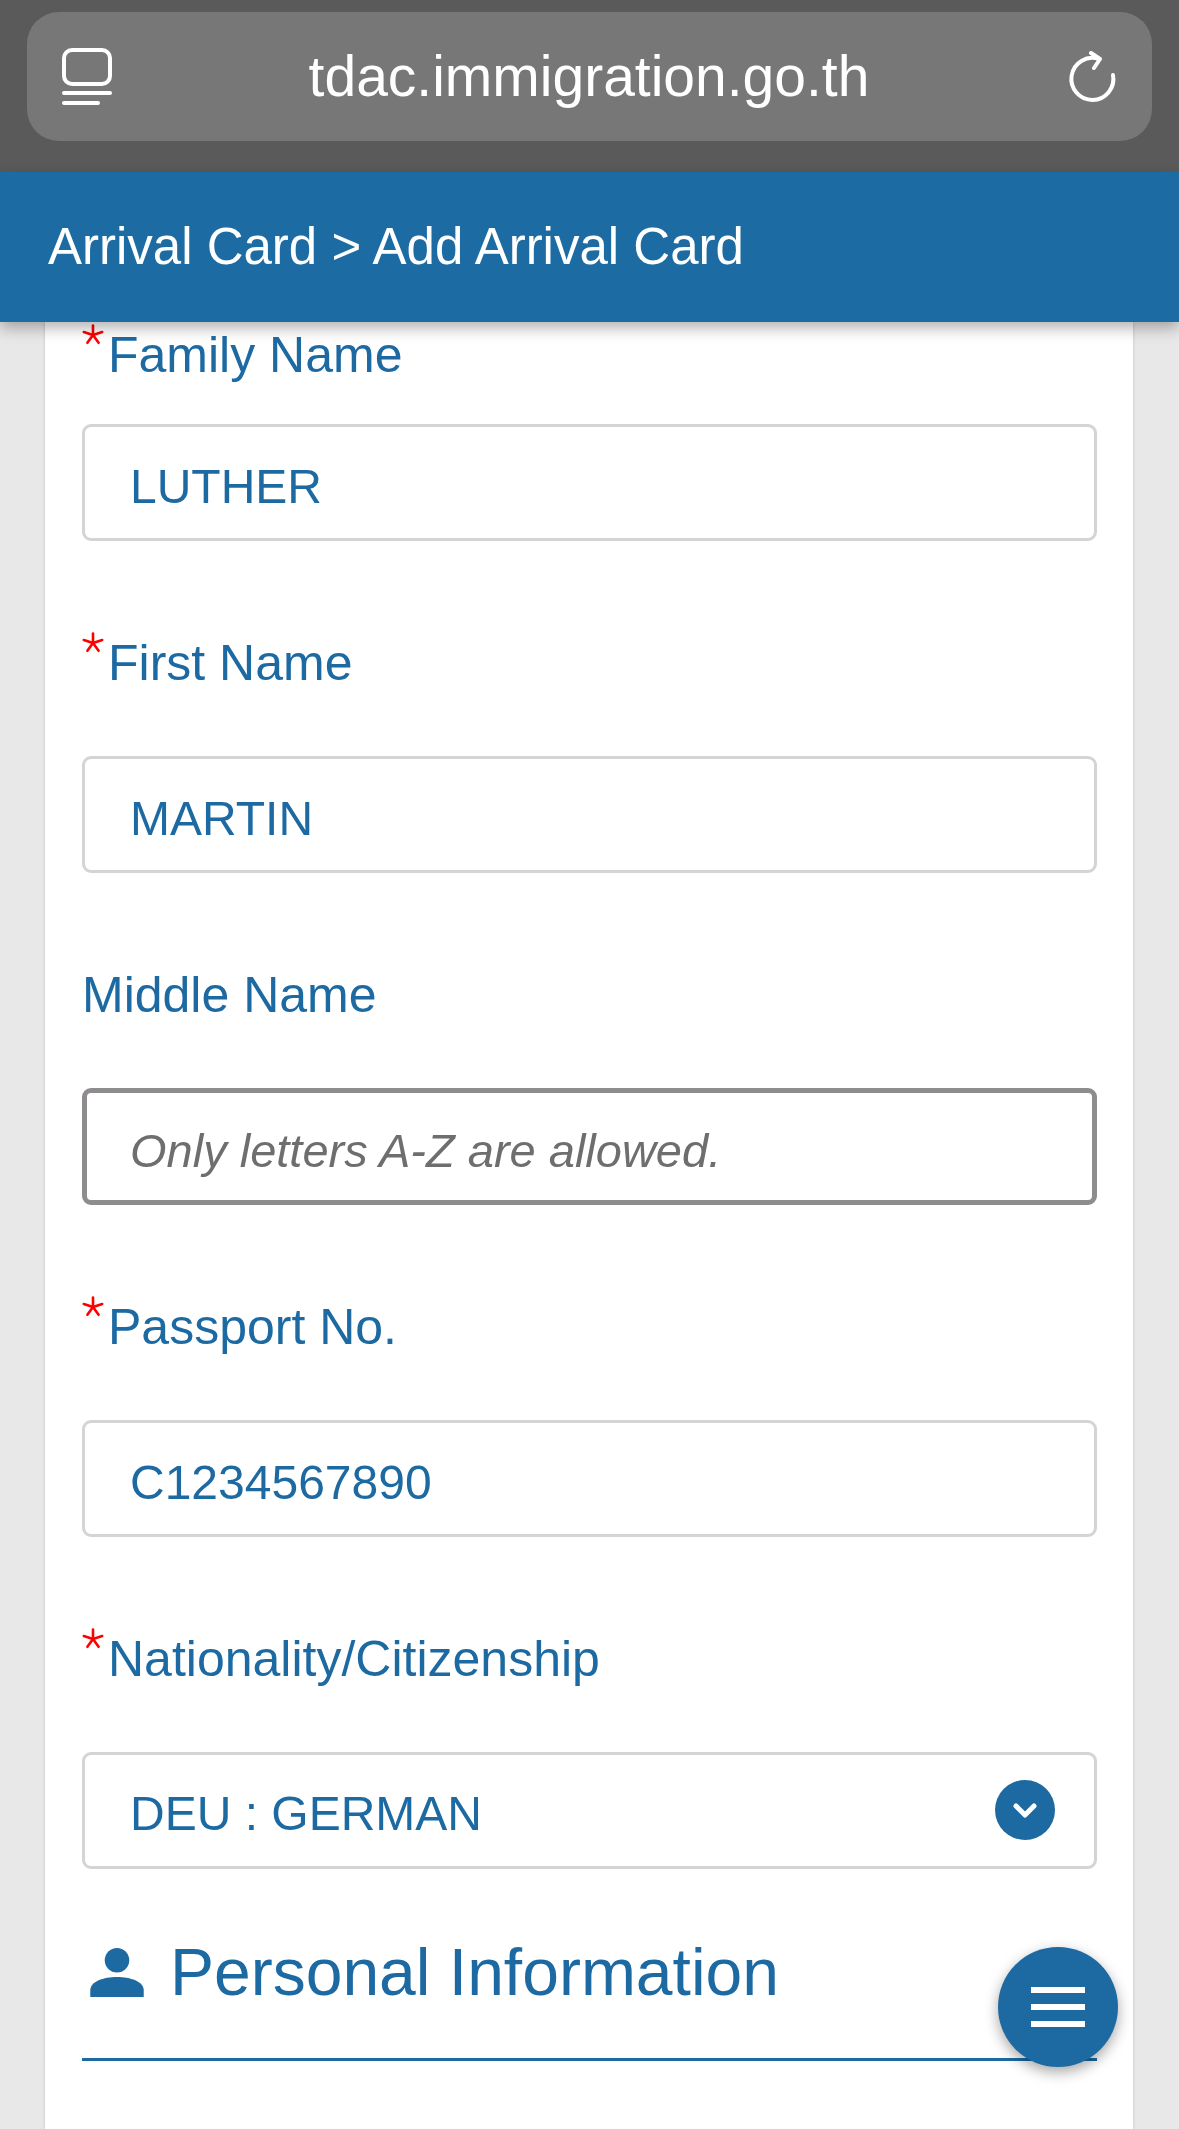 Image resolution: width=1179 pixels, height=2129 pixels. I want to click on reload-icon, so click(1092, 76).